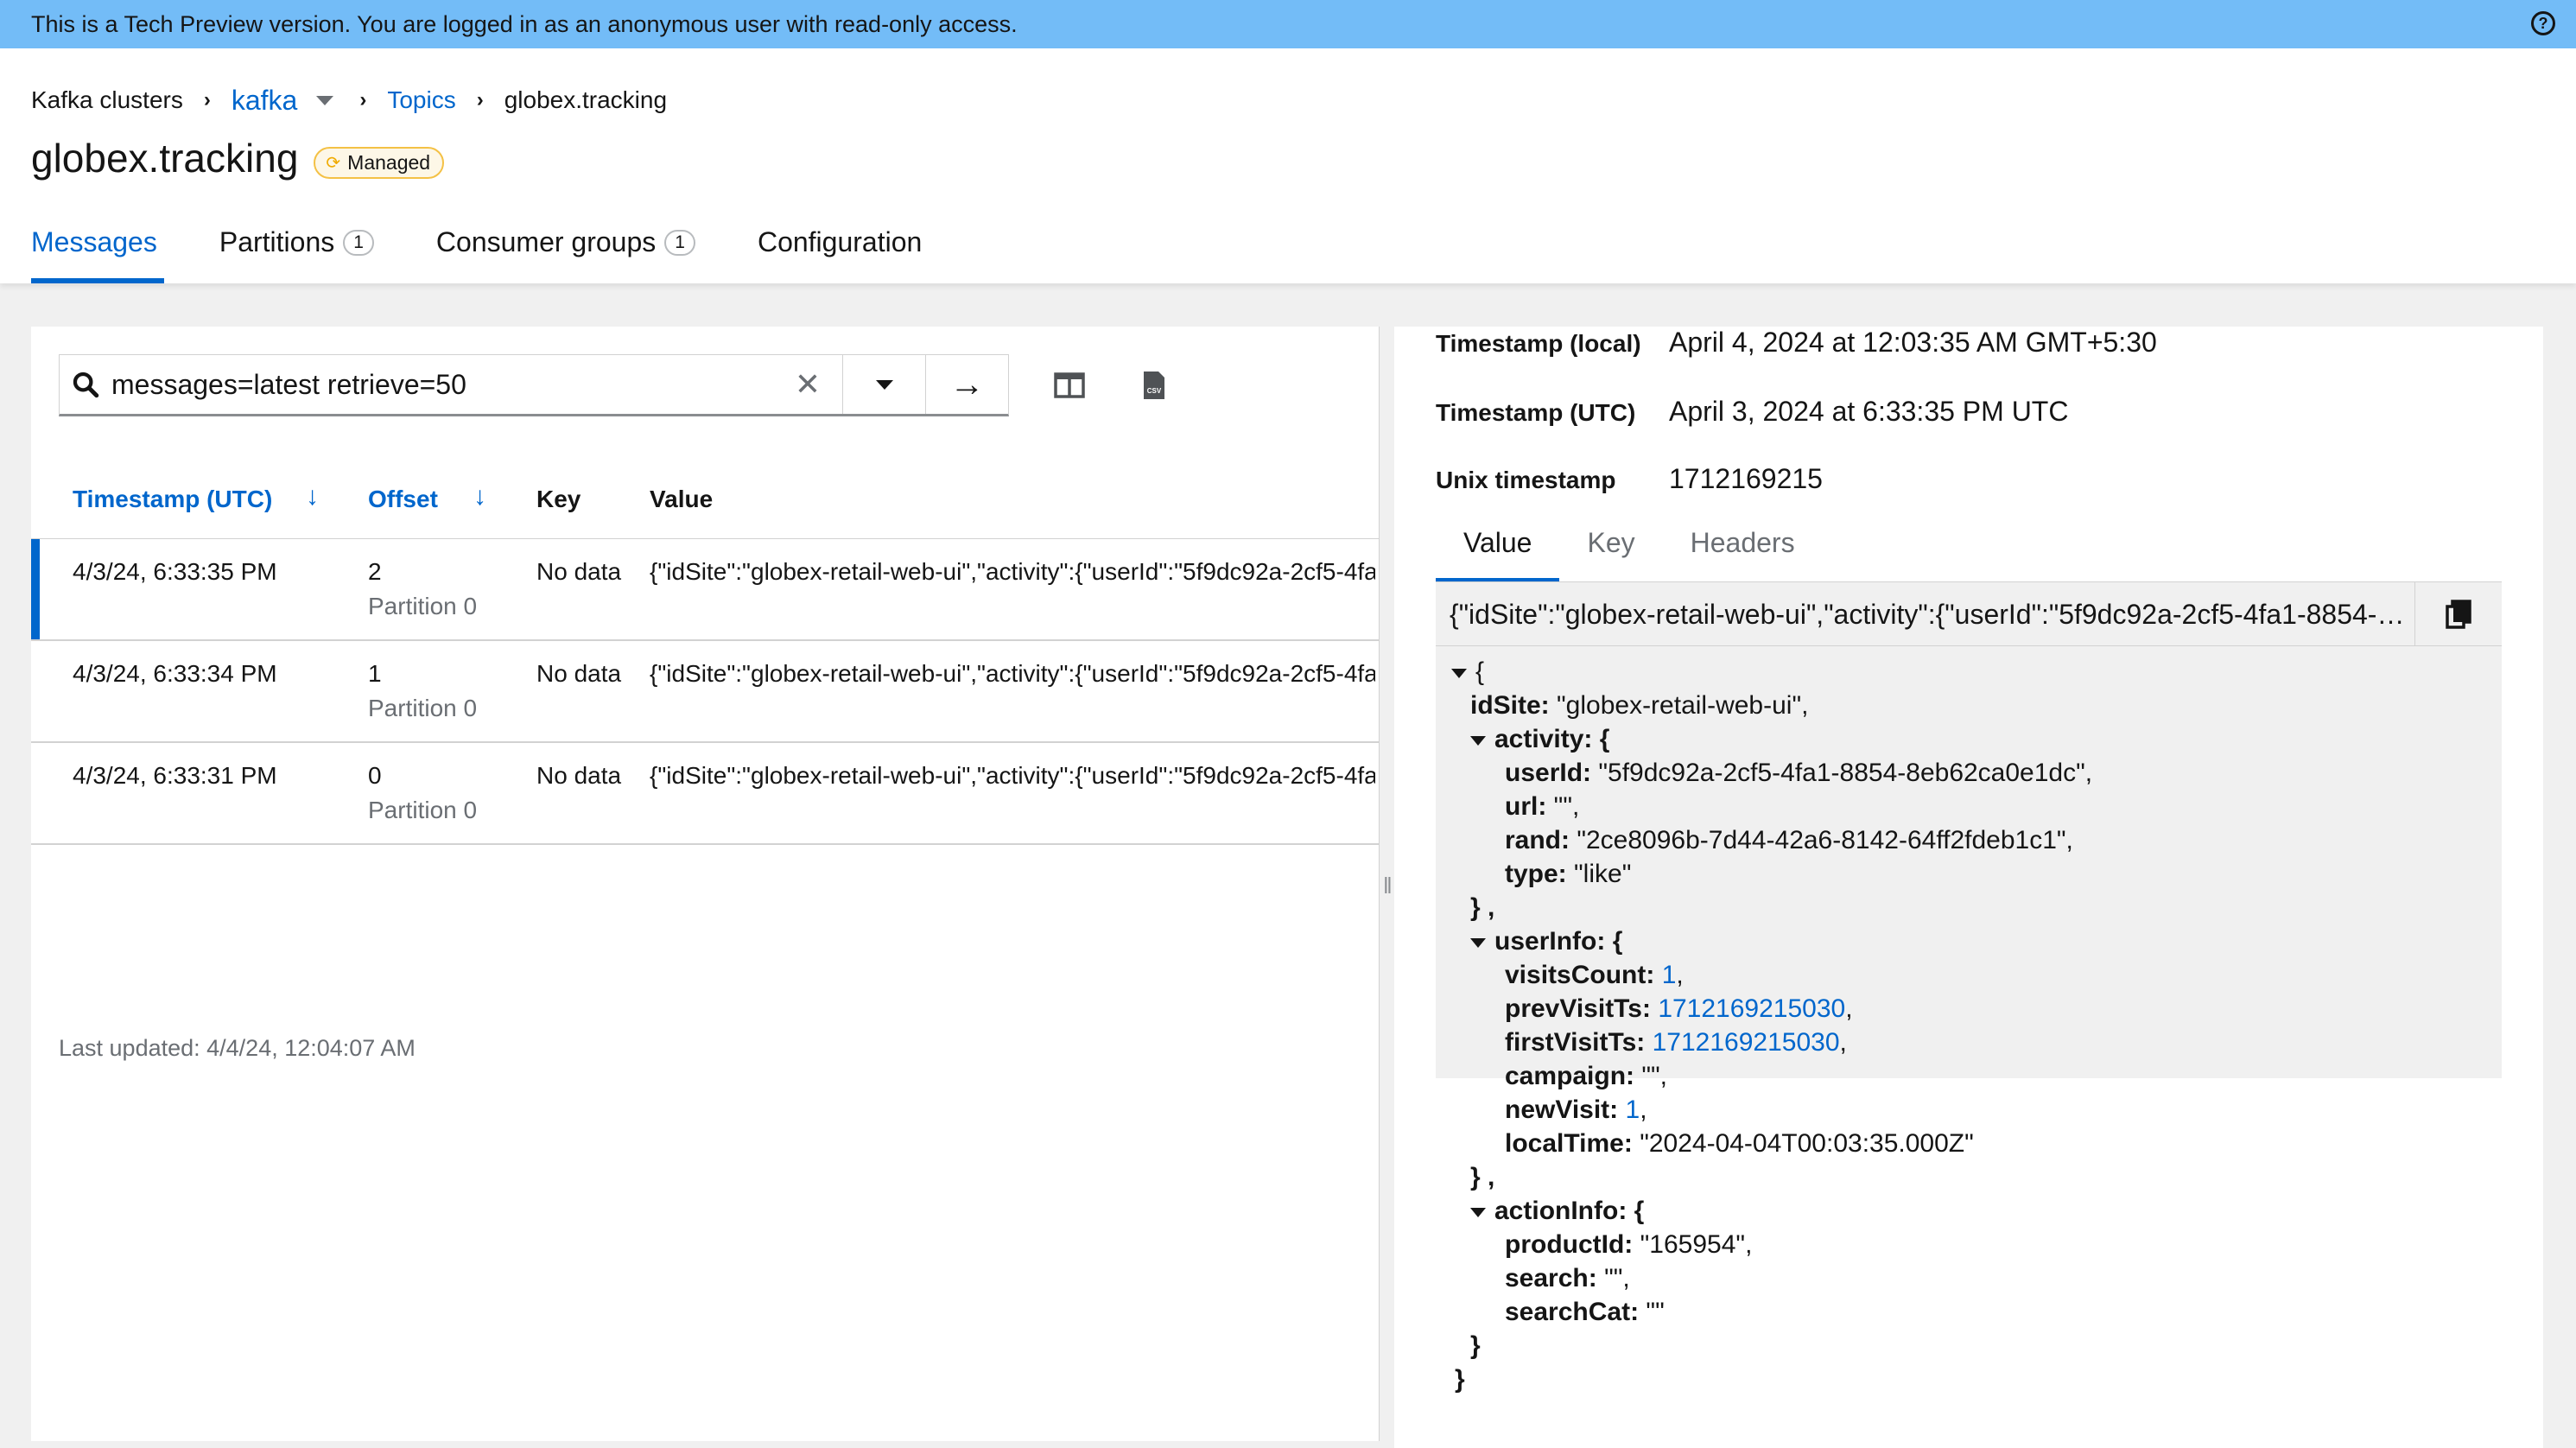 Image resolution: width=2576 pixels, height=1448 pixels. I want to click on table-header: Timestamp (UTC) ↓ Offset ↓ Key Value, so click(705, 497).